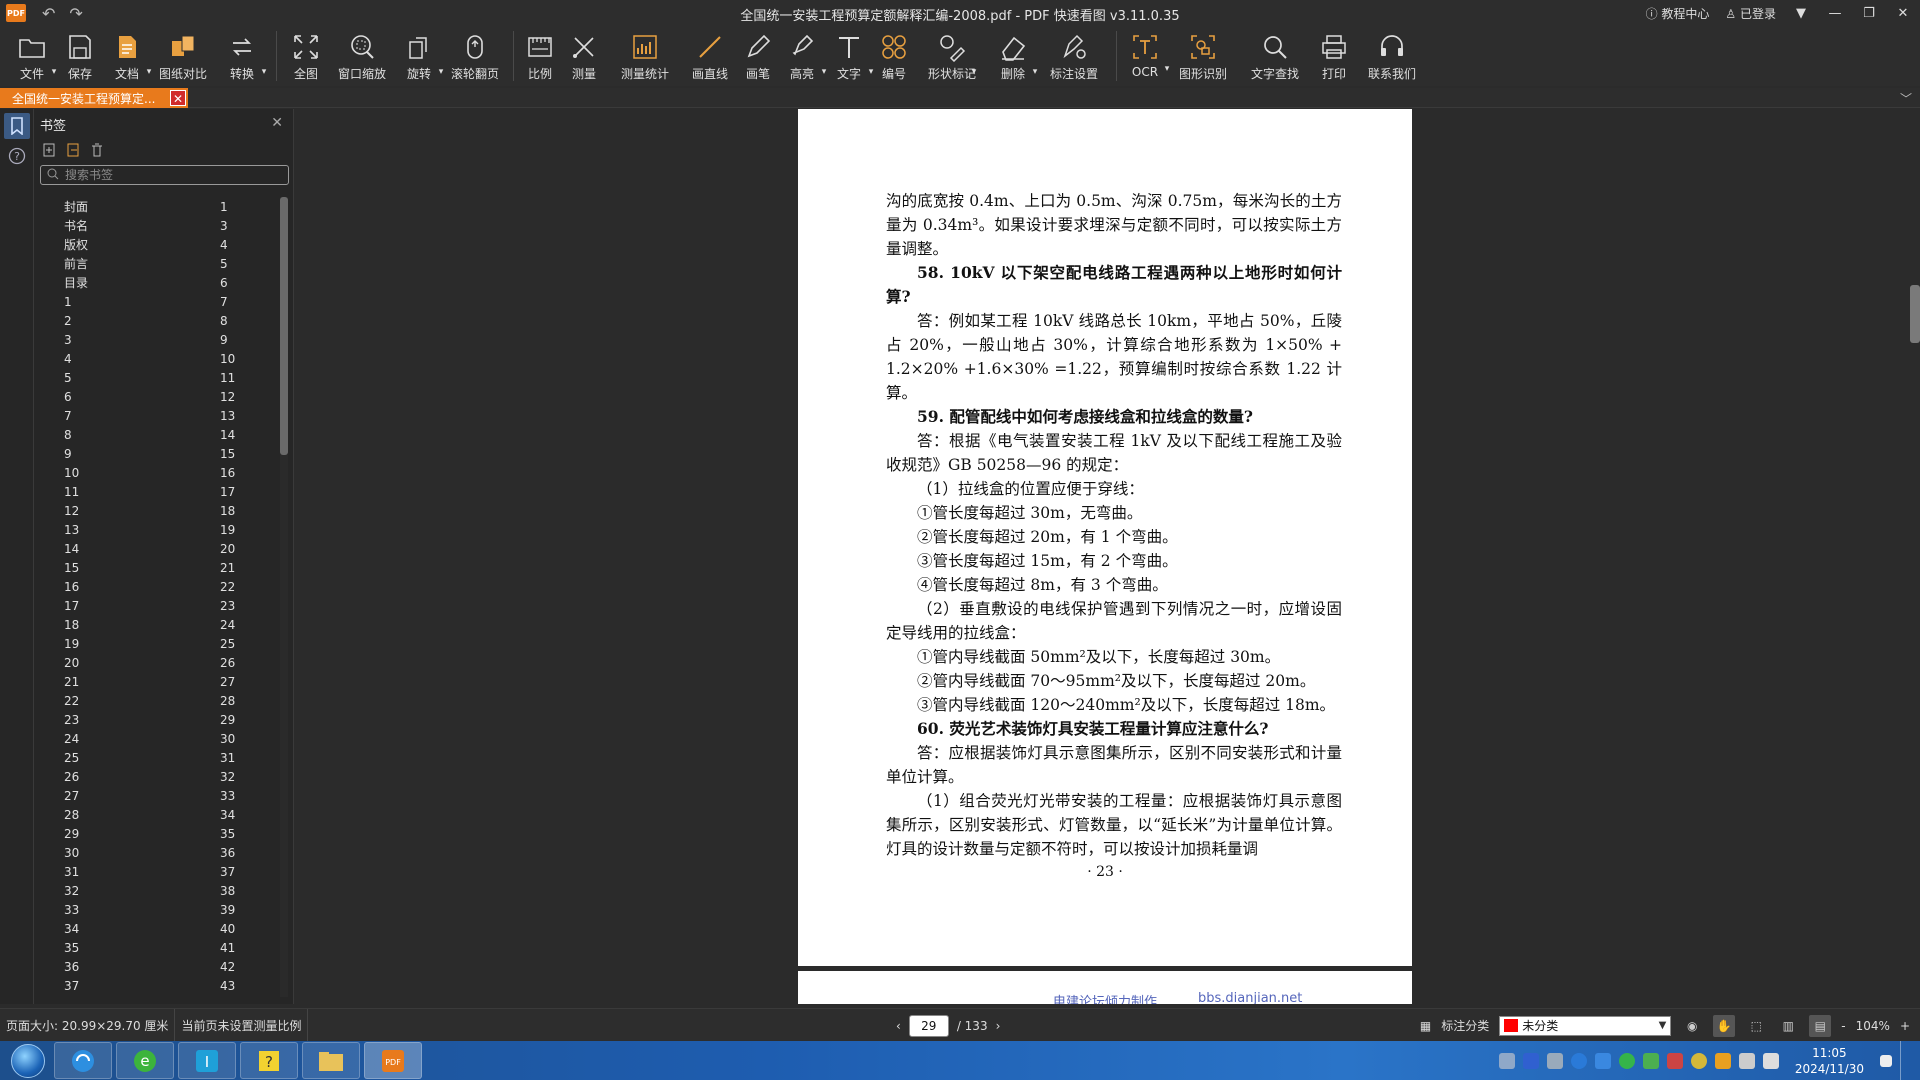  Describe the element at coordinates (80, 56) in the screenshot. I see `tool-save-button: 保存` at that location.